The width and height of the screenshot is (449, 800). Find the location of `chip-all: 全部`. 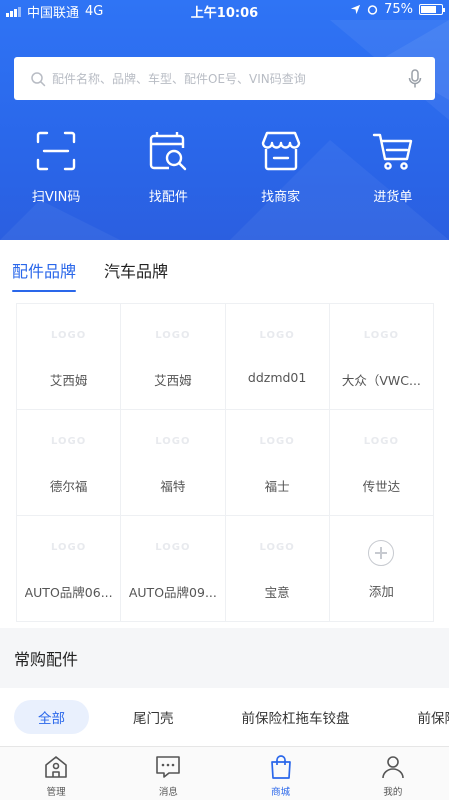

chip-all: 全部 is located at coordinates (51, 717).